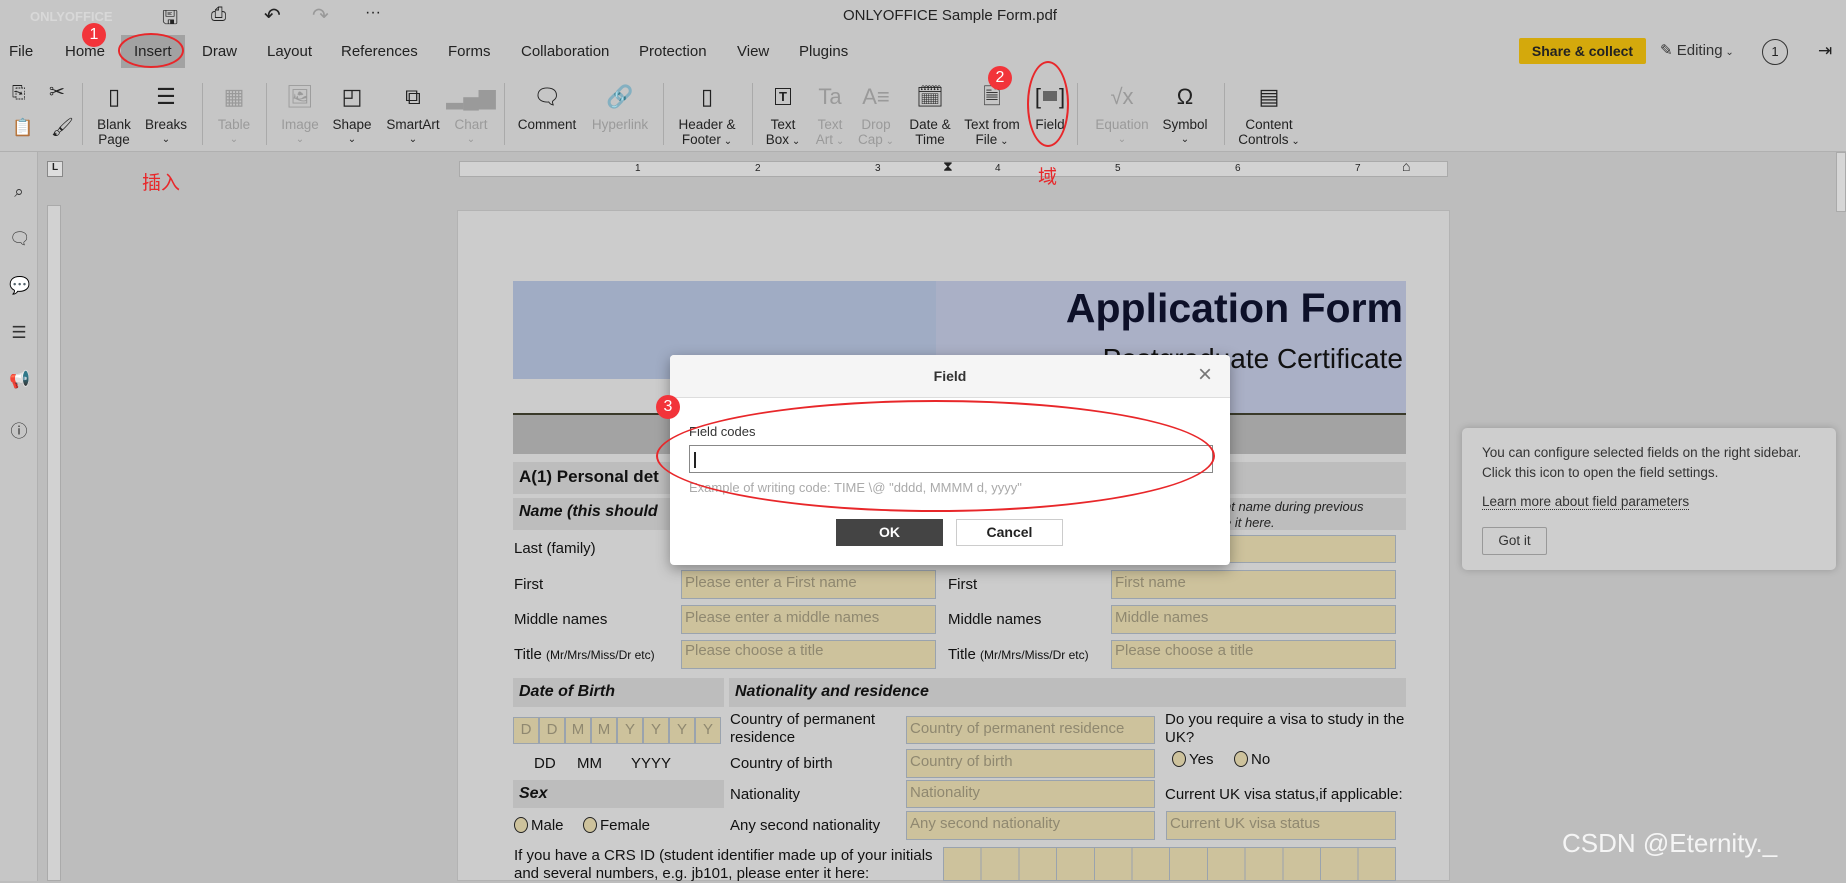 The width and height of the screenshot is (1846, 883). What do you see at coordinates (1284, 794) in the screenshot?
I see `visa-status-label: Current UK visa status,if applicable:` at bounding box center [1284, 794].